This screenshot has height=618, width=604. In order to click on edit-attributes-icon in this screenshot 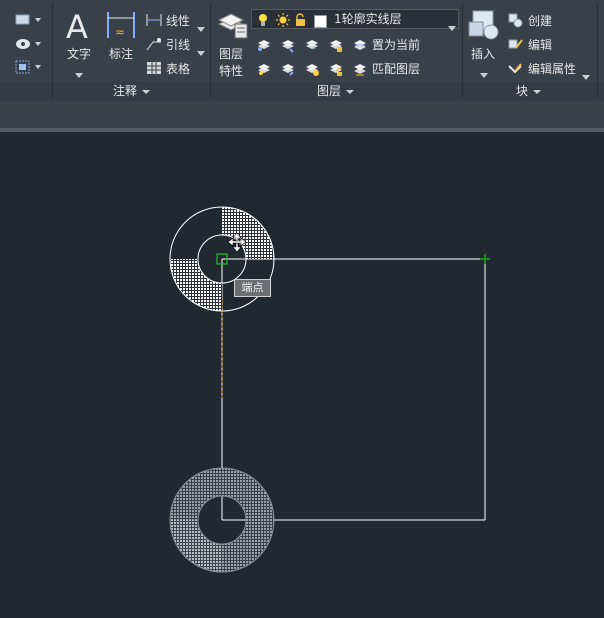, I will do `click(515, 70)`.